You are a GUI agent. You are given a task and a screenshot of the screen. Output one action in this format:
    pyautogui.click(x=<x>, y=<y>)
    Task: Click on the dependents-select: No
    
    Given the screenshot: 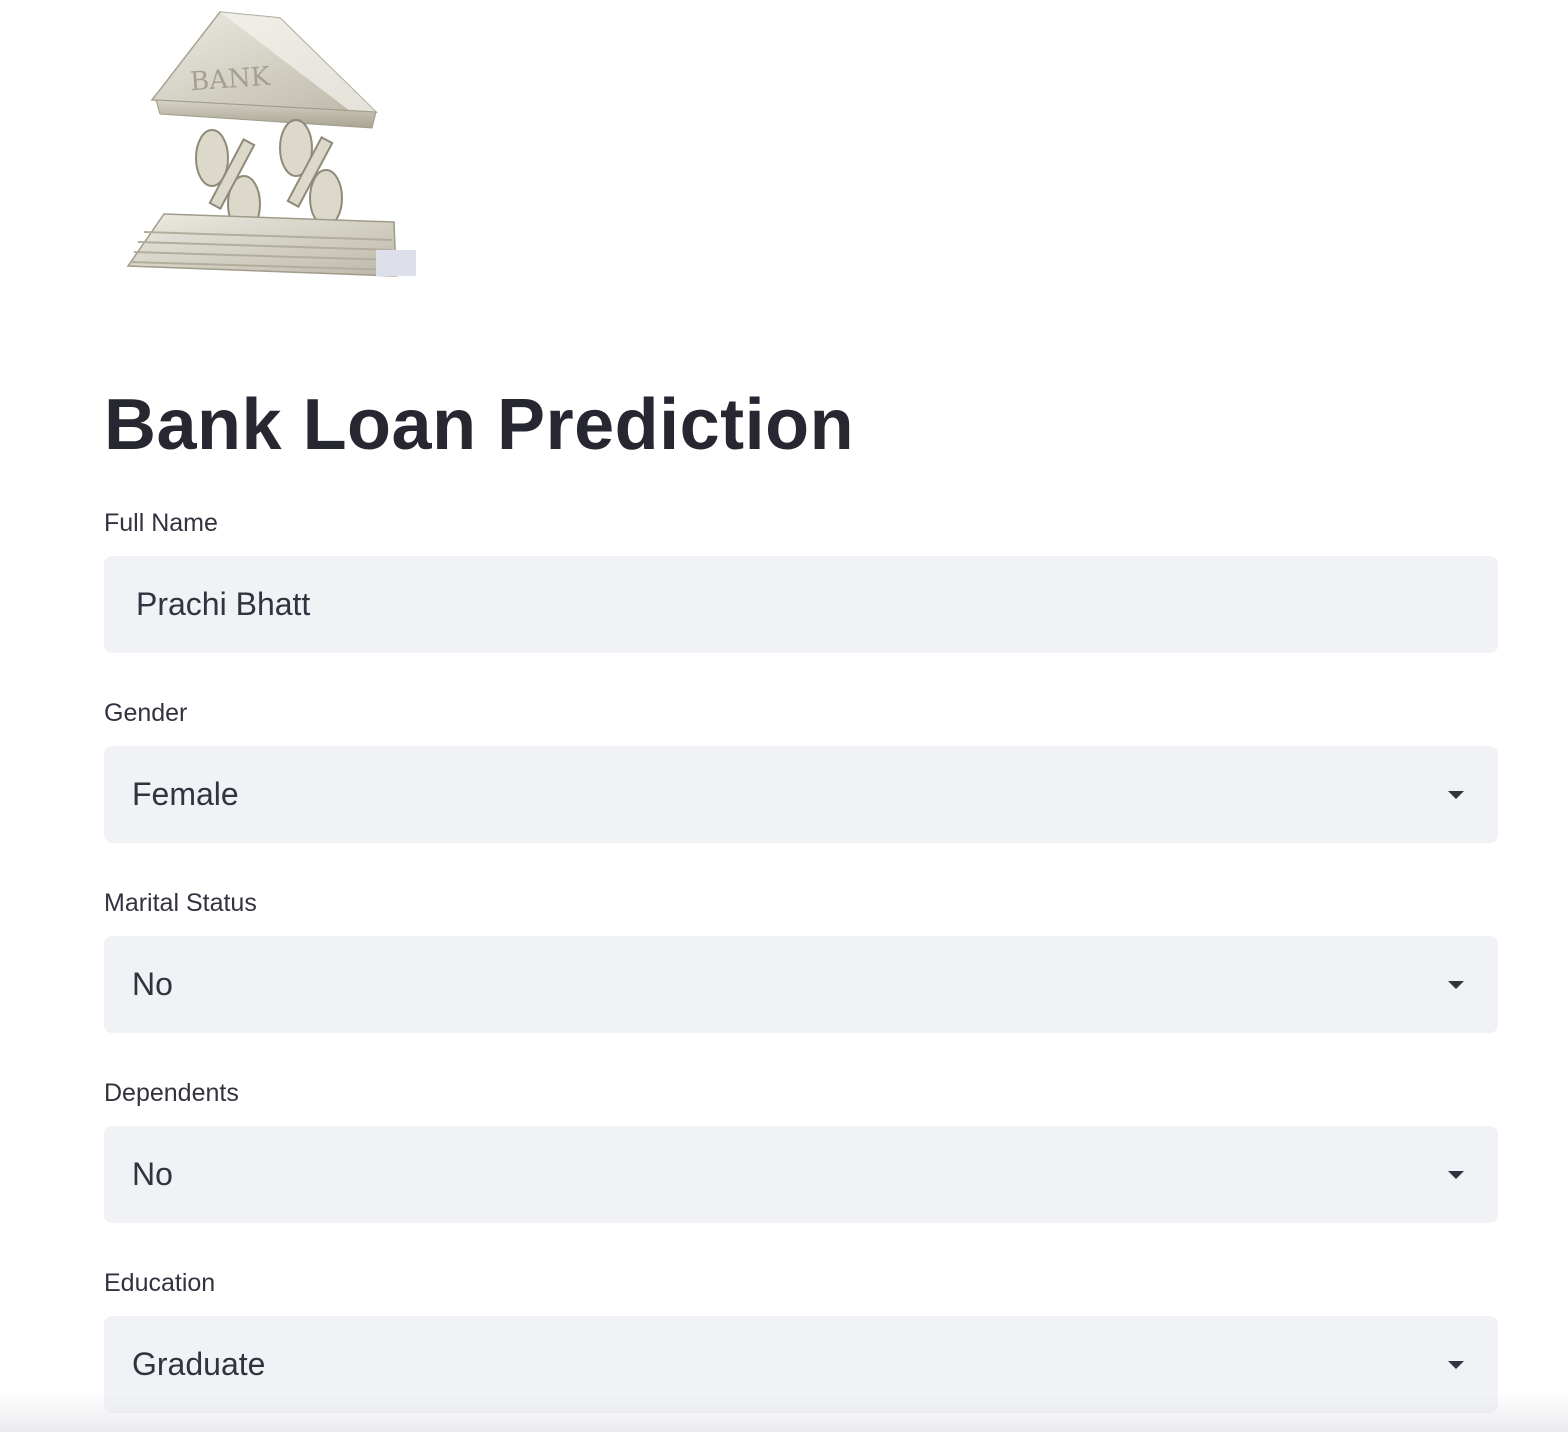 What is the action you would take?
    pyautogui.click(x=801, y=1174)
    